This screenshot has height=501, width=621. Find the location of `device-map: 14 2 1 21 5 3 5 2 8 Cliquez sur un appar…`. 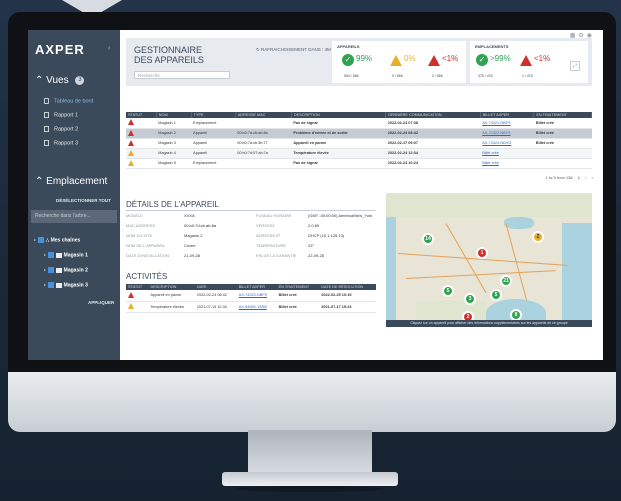

device-map: 14 2 1 21 5 3 5 2 8 Cliquez sur un appar… is located at coordinates (489, 260).